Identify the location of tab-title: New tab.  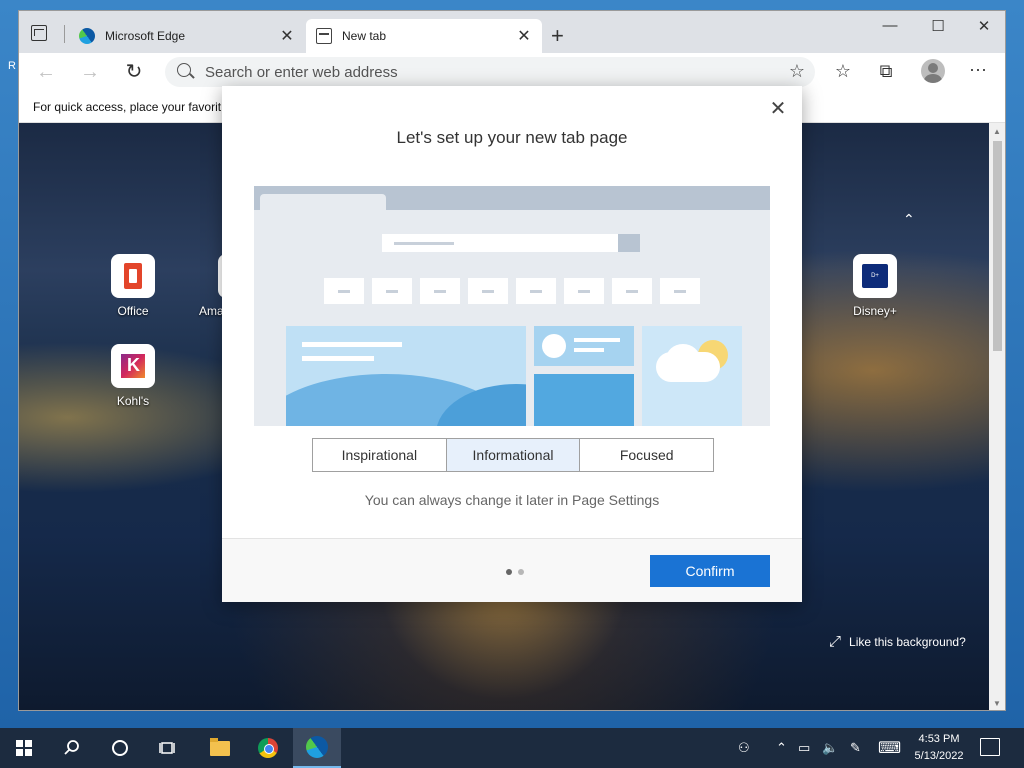
(364, 36).